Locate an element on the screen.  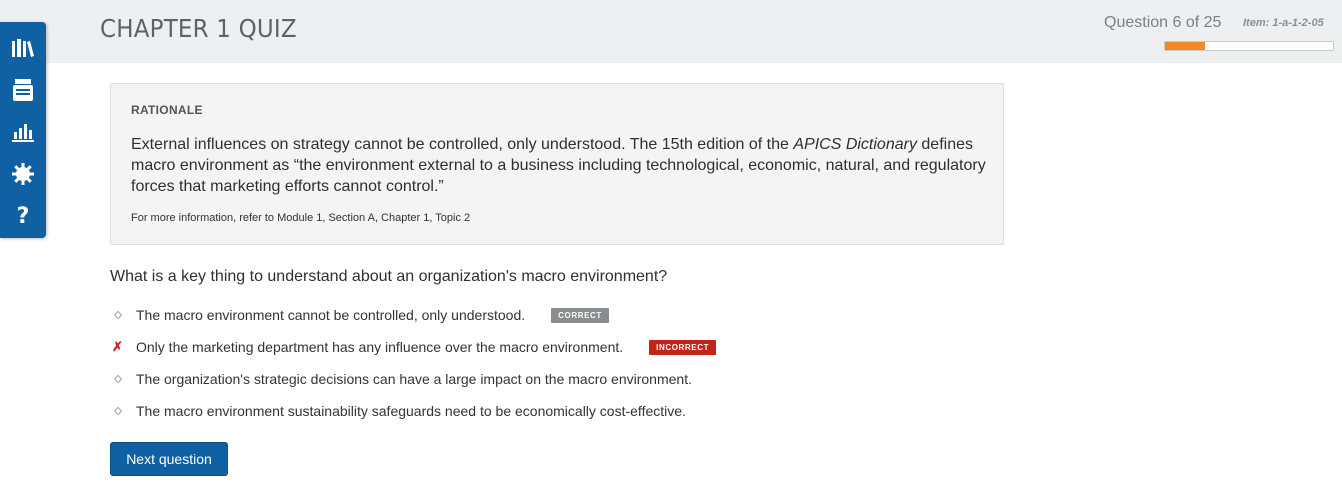
question-counter: Question 6 of 25 is located at coordinates (1163, 22).